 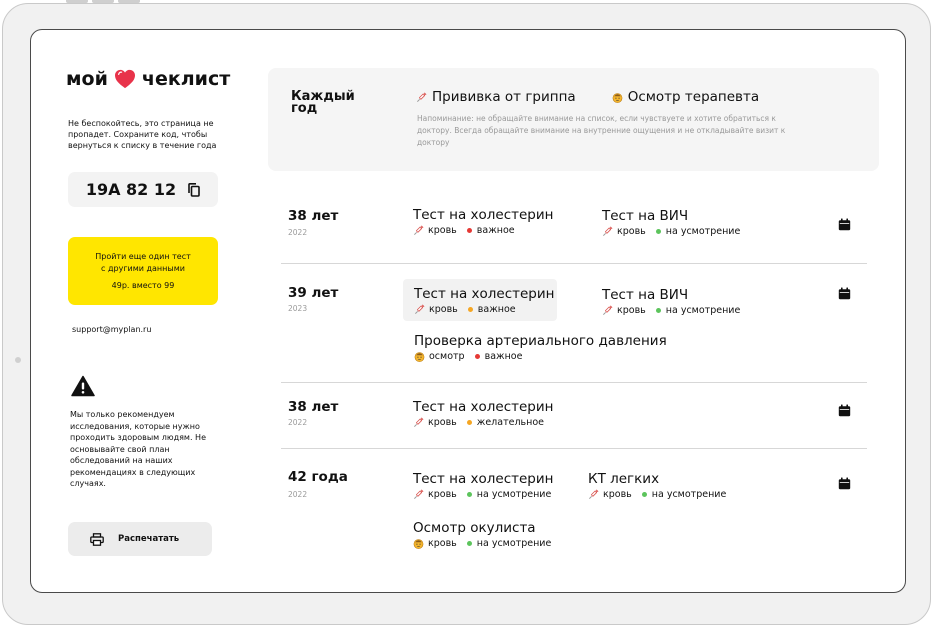 What do you see at coordinates (186, 79) in the screenshot?
I see `logo-text-after: чеклист` at bounding box center [186, 79].